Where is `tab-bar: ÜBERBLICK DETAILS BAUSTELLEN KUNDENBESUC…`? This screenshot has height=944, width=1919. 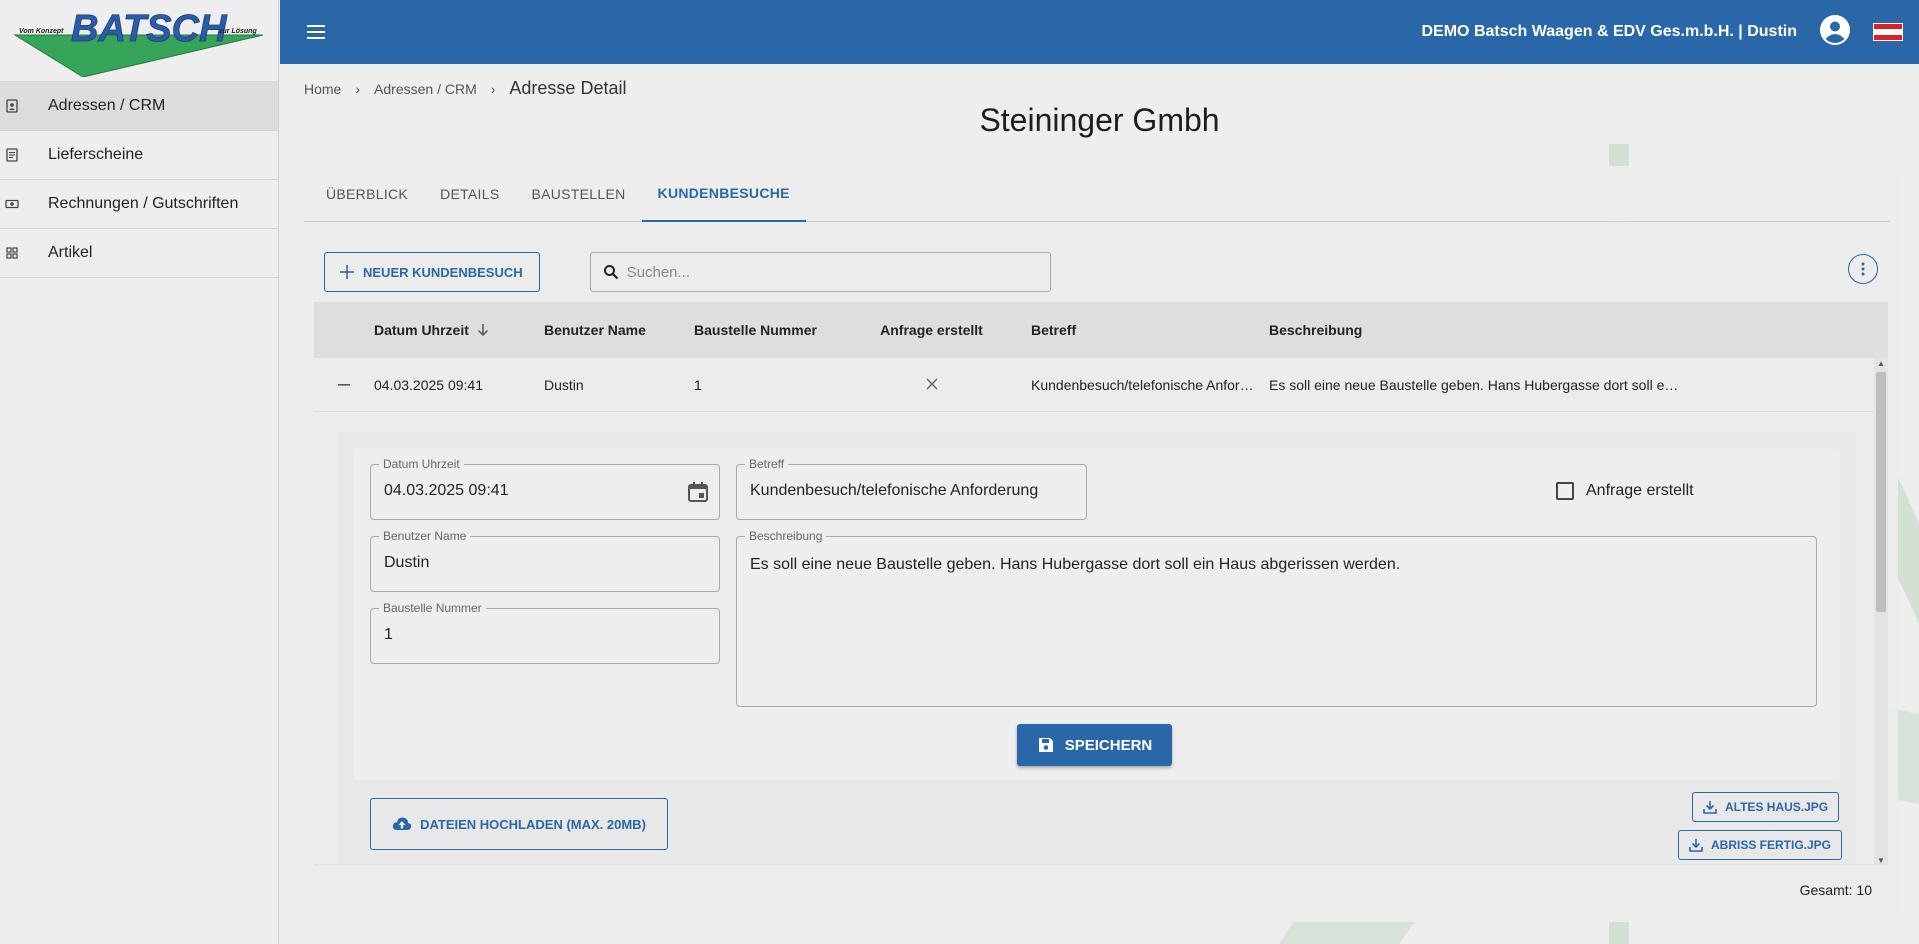
tab-bar: ÜBERBLICK DETAILS BAUSTELLEN KUNDENBESUC… is located at coordinates (1097, 194).